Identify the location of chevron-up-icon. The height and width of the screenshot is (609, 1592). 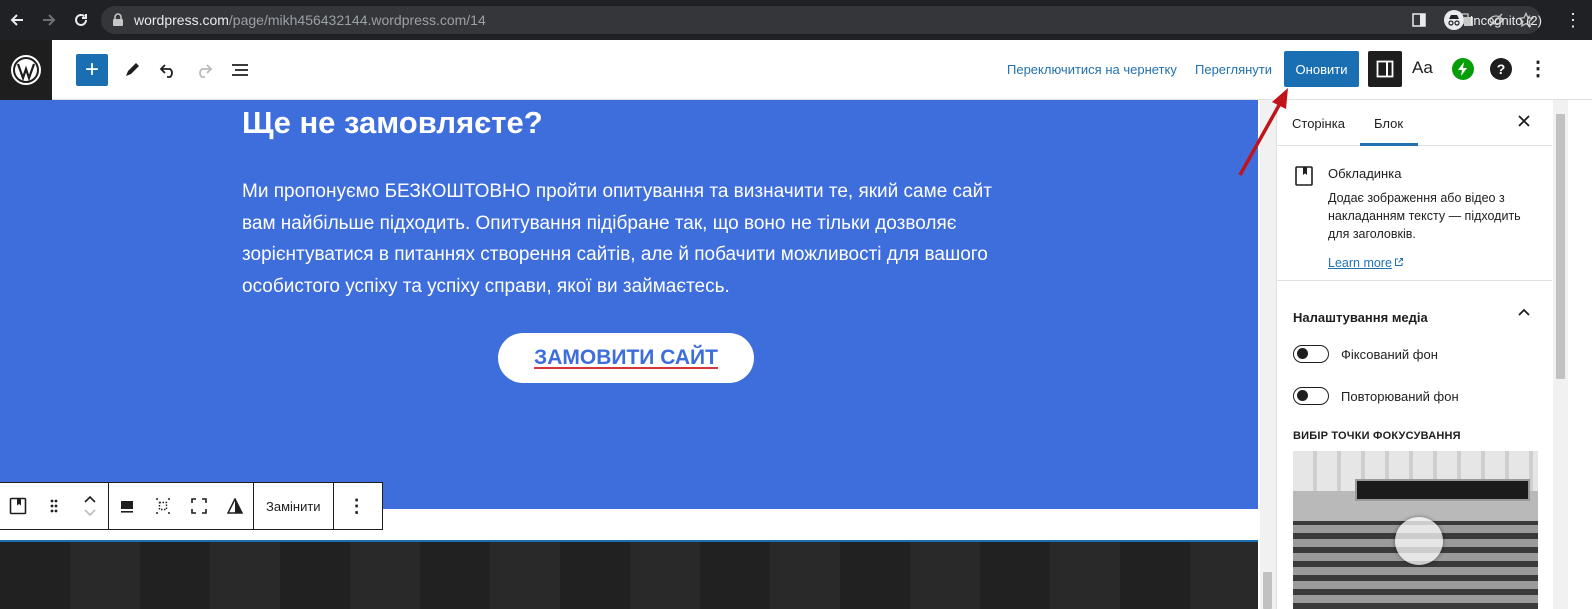
(1524, 315).